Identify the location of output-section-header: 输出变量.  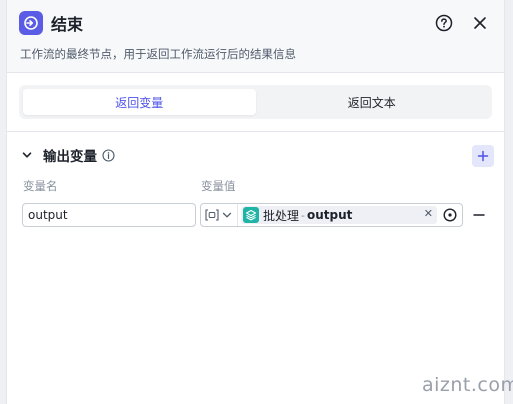
(255, 155).